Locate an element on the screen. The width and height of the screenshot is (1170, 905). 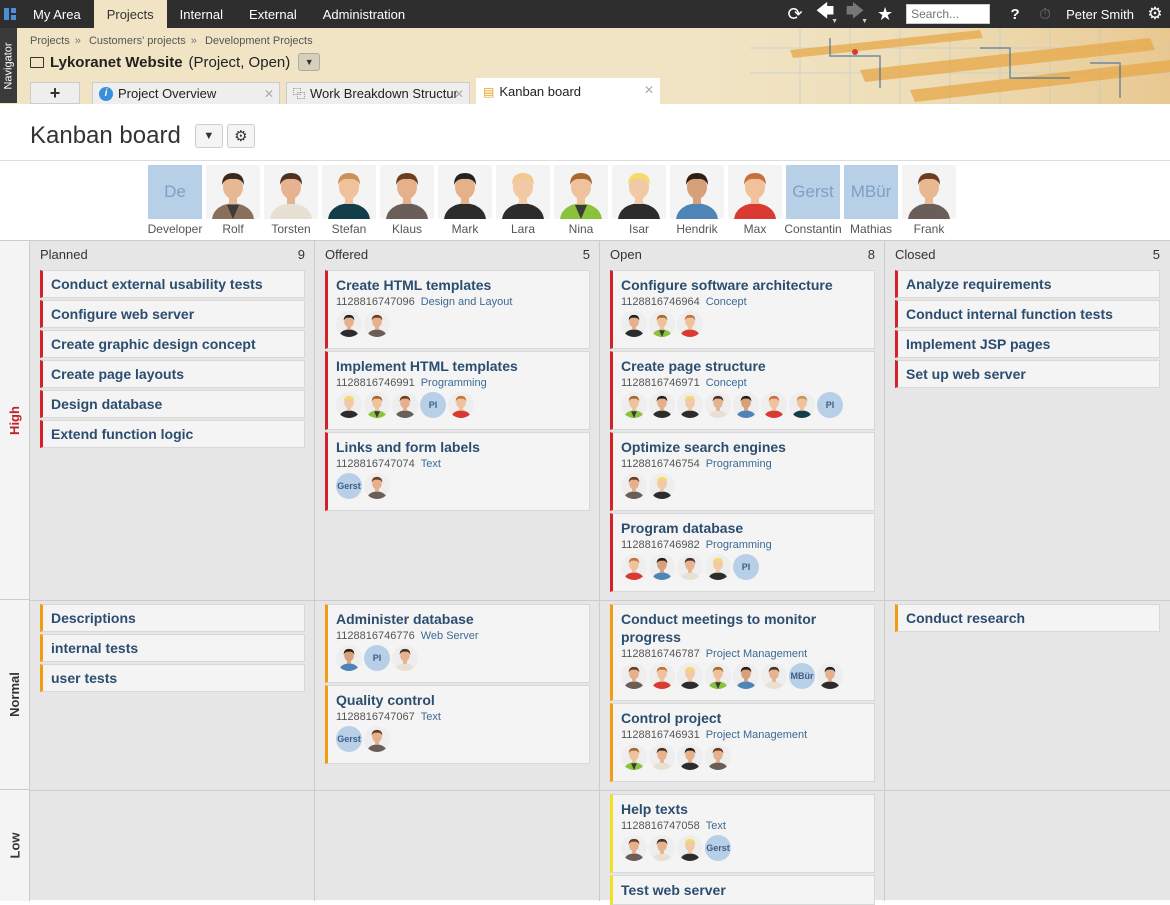
person-filter-max: Max is located at coordinates (755, 200).